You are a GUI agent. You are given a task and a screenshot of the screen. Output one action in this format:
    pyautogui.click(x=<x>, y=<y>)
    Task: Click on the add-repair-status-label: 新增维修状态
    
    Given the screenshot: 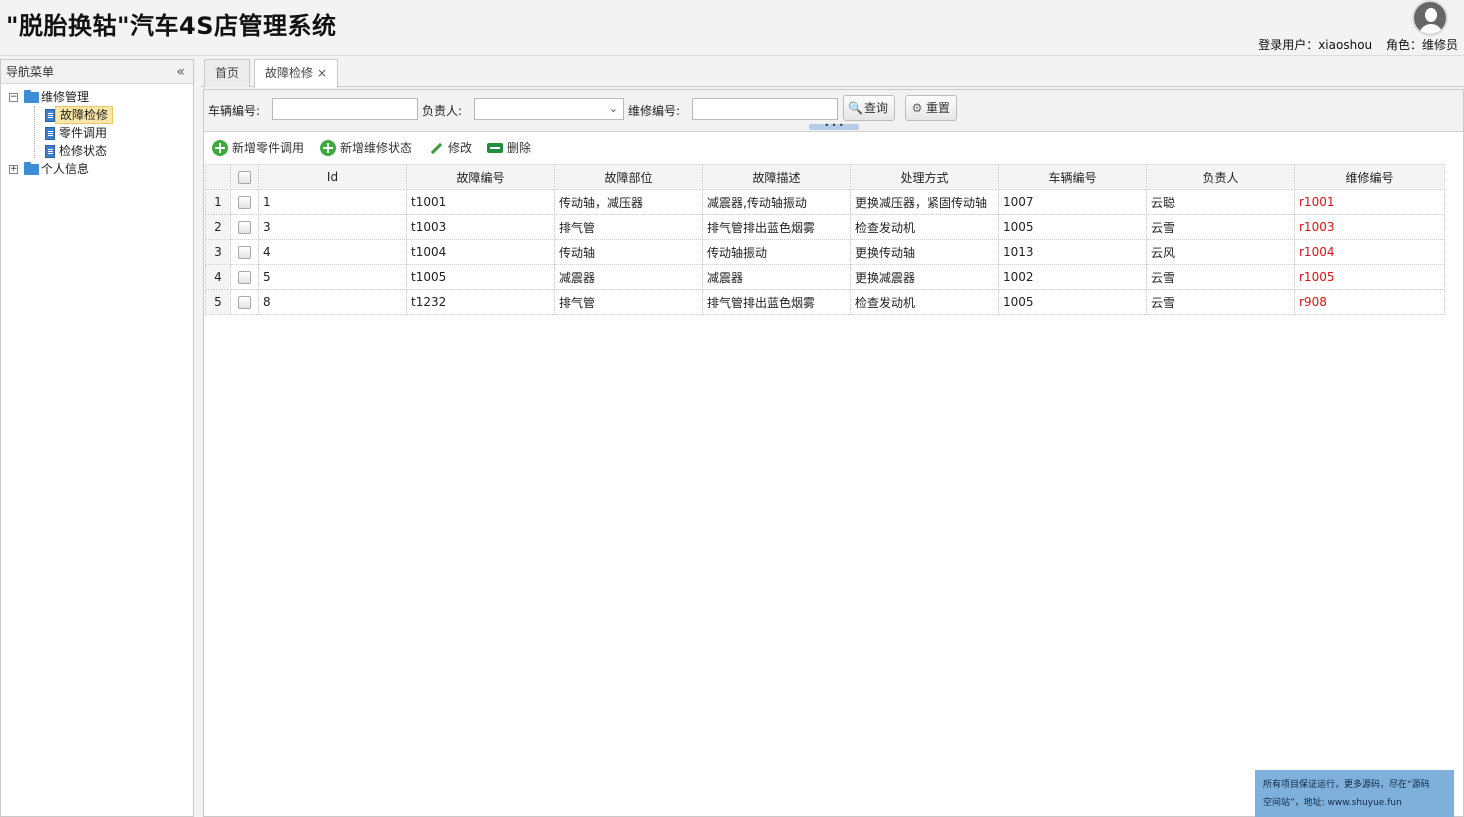 What is the action you would take?
    pyautogui.click(x=376, y=148)
    